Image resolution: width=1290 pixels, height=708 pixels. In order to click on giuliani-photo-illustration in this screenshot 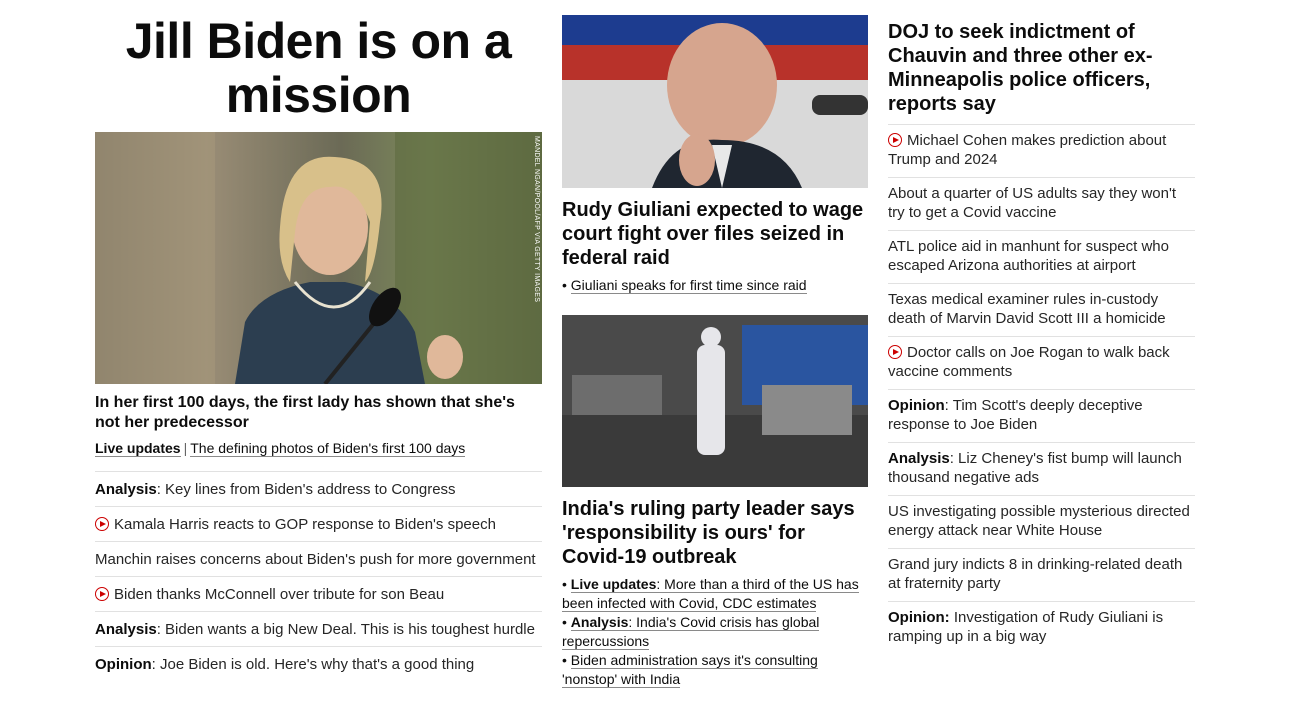, I will do `click(715, 101)`.